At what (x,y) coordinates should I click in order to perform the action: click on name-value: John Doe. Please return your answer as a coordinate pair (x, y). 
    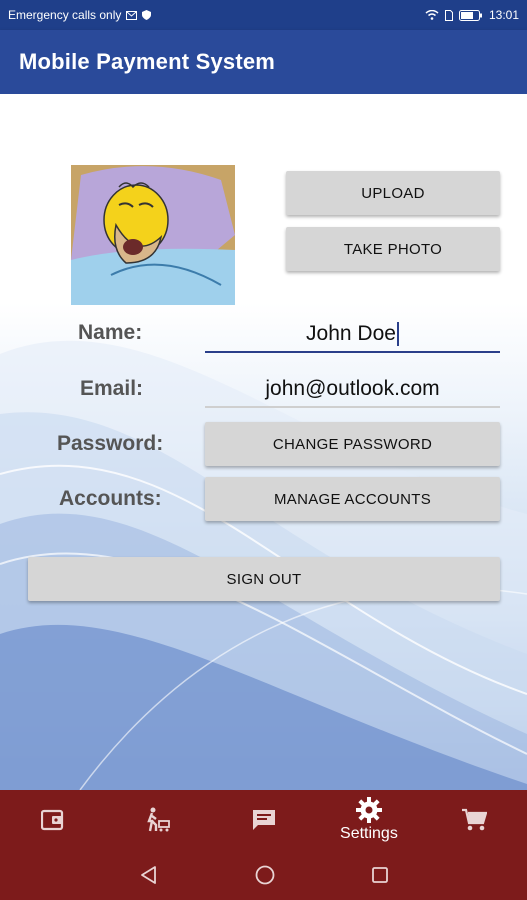
    Looking at the image, I should click on (351, 333).